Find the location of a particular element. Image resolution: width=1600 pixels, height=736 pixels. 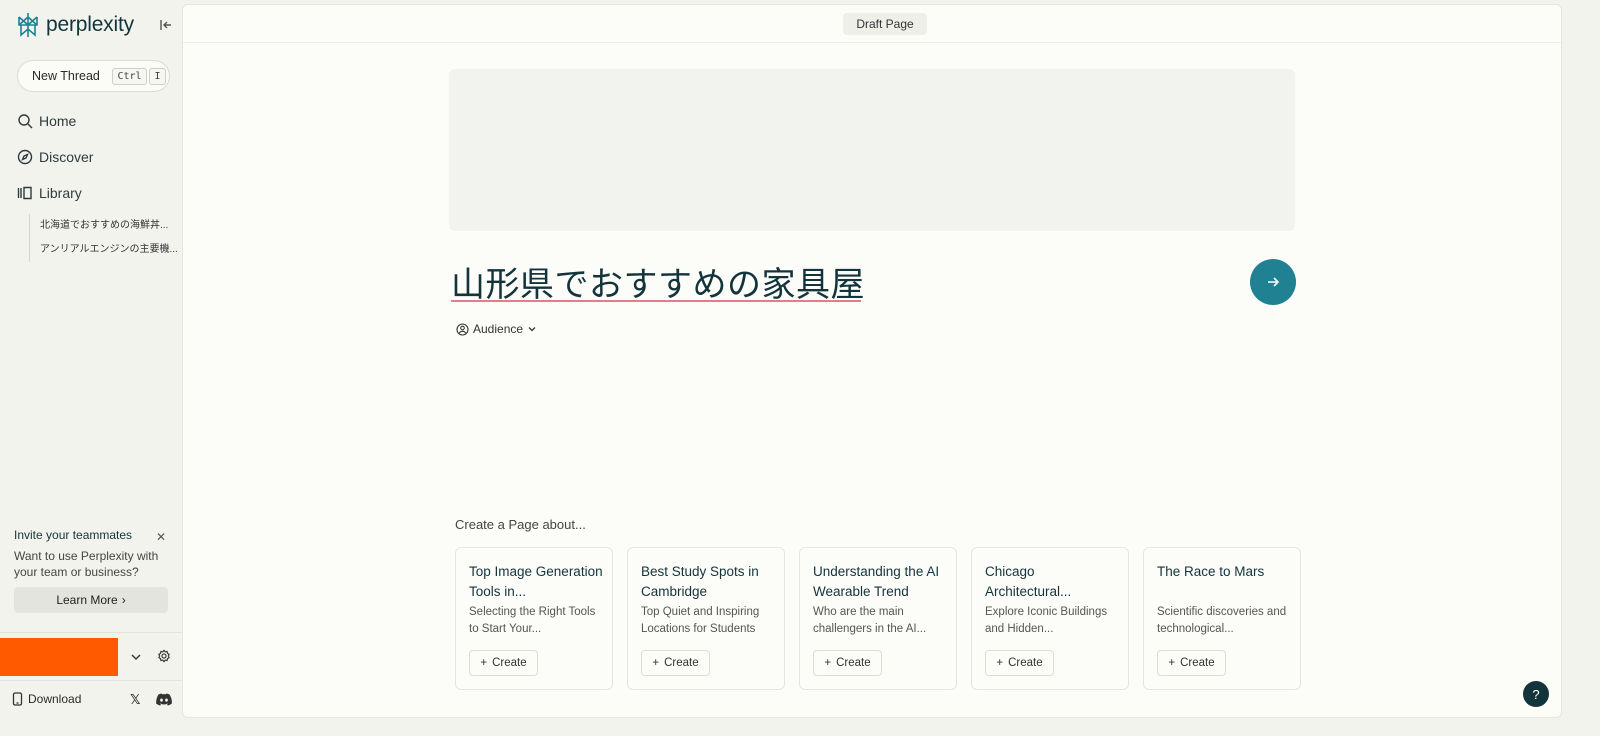

audience-label: Audience is located at coordinates (498, 329).